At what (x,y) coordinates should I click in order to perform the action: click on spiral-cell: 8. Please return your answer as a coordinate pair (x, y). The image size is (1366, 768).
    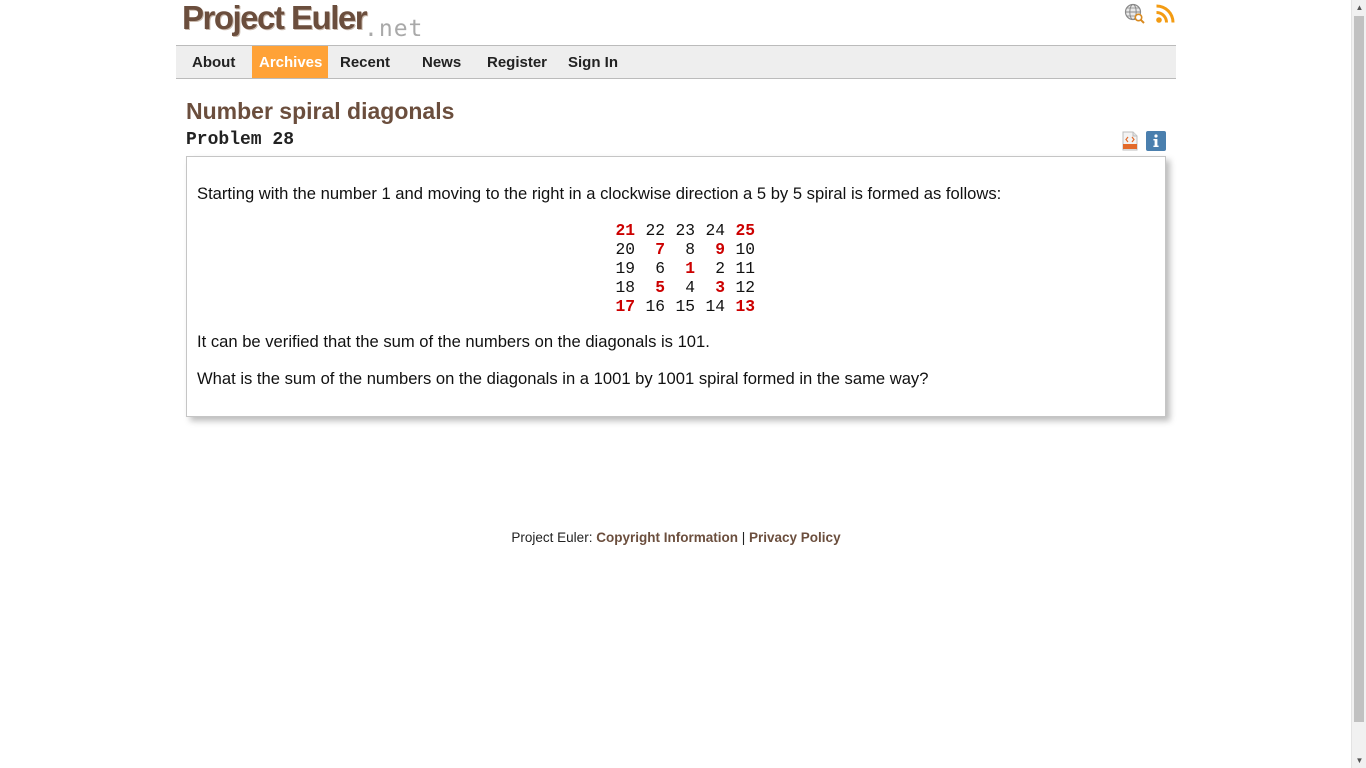
    Looking at the image, I should click on (690, 249).